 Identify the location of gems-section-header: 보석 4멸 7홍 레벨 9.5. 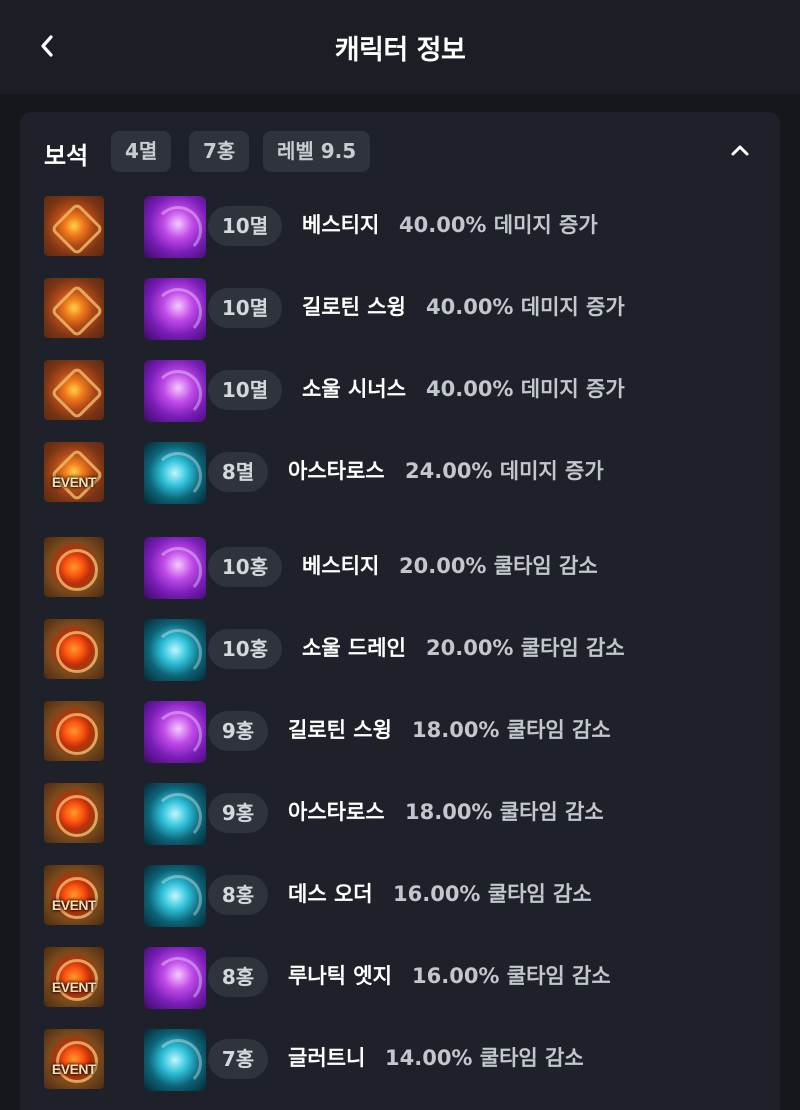
(400, 152).